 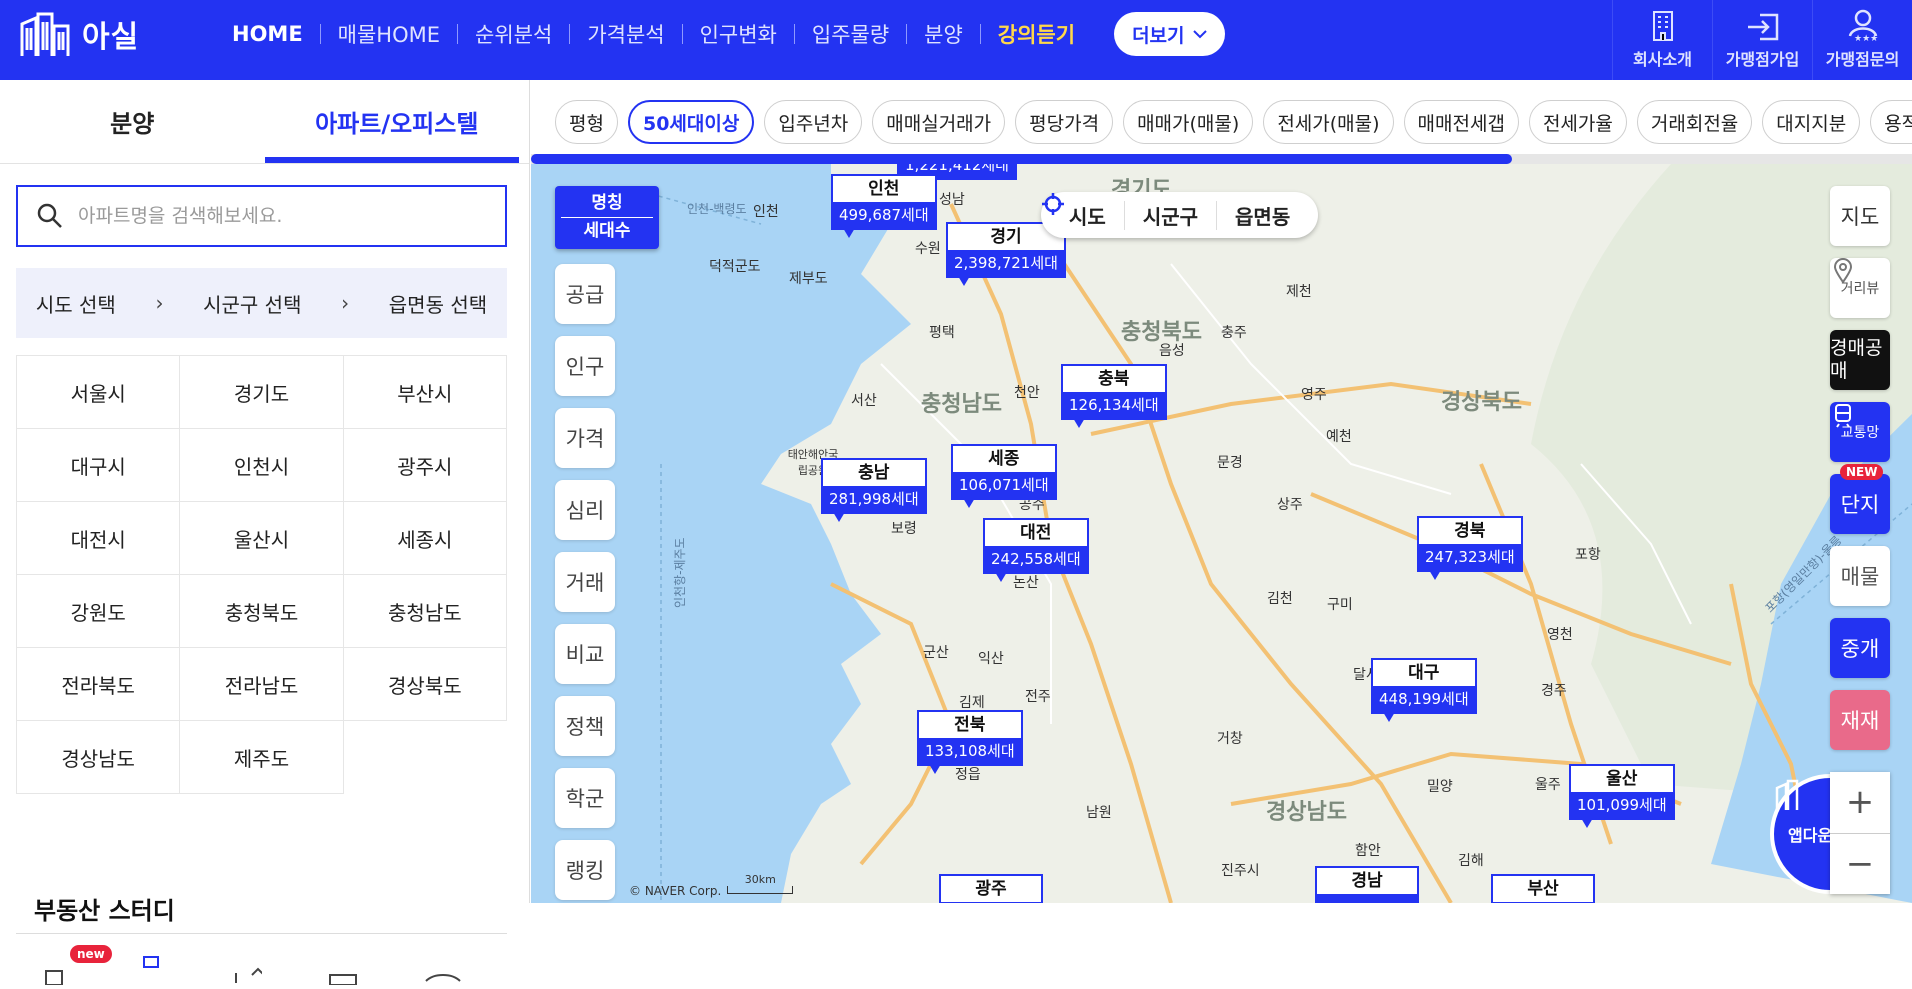 What do you see at coordinates (1860, 288) in the screenshot?
I see `street-view-button: 거리뷰` at bounding box center [1860, 288].